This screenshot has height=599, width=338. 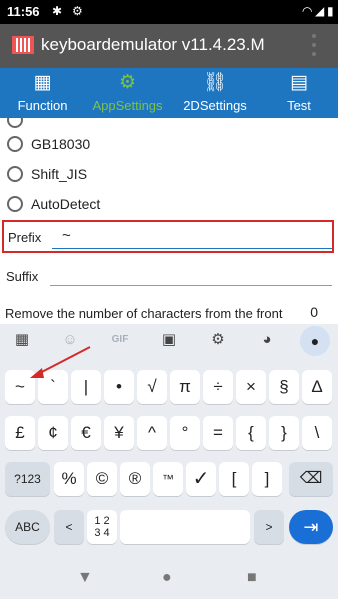 I want to click on key-less-than: <, so click(x=69, y=527).